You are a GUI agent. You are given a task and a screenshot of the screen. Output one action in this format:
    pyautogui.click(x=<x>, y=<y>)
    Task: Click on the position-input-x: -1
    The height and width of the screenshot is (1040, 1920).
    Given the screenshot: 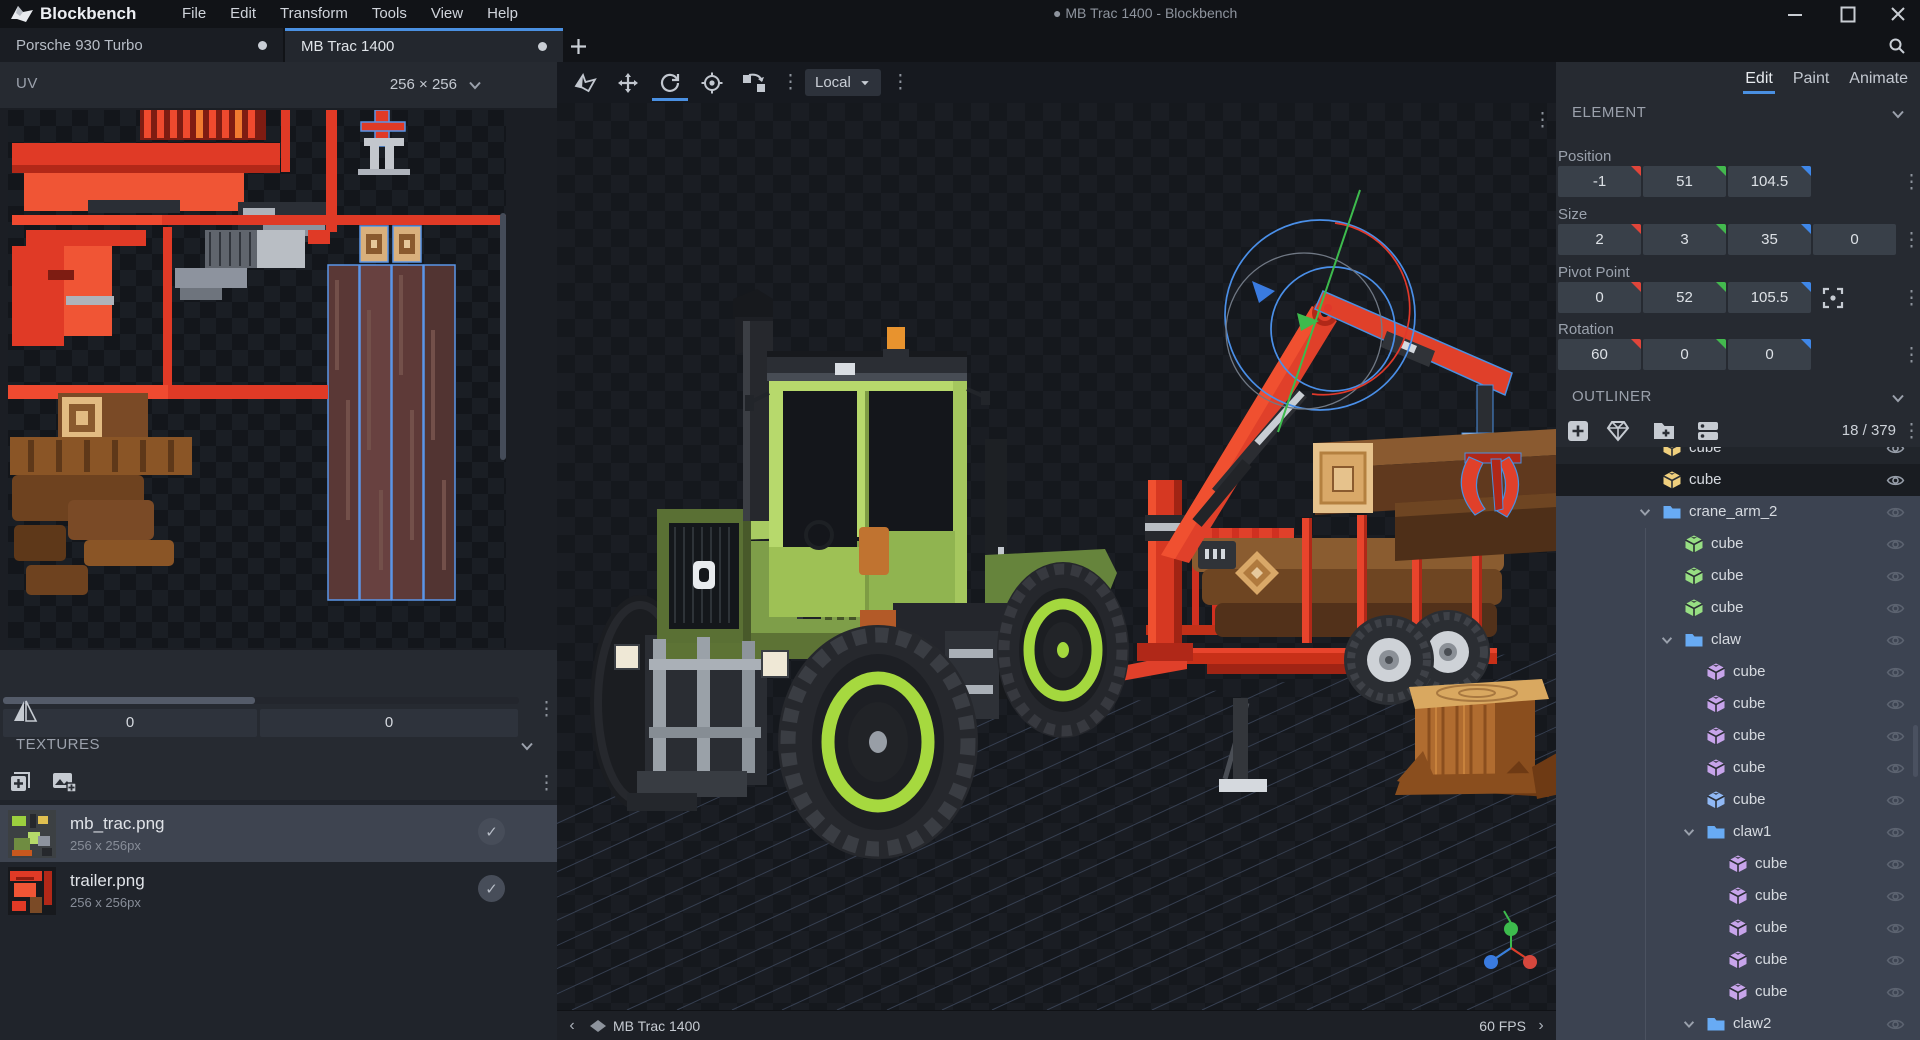 What is the action you would take?
    pyautogui.click(x=1599, y=181)
    